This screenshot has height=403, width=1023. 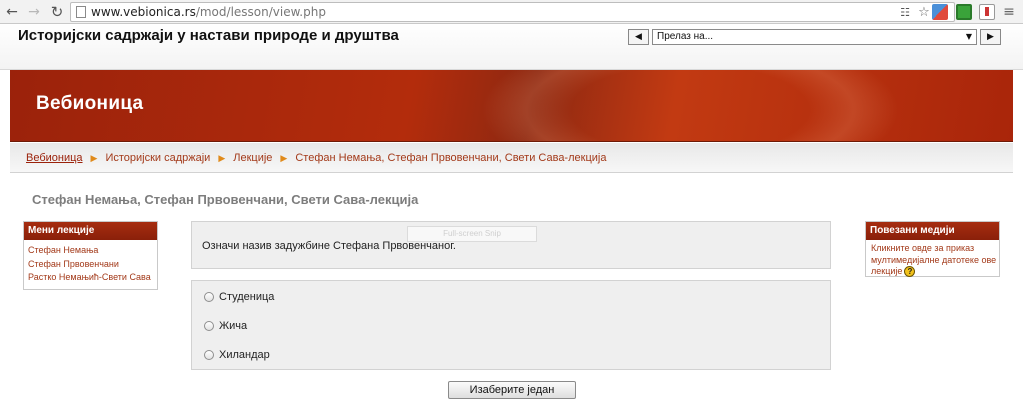 What do you see at coordinates (247, 297) in the screenshot?
I see `answer-label: Студеница` at bounding box center [247, 297].